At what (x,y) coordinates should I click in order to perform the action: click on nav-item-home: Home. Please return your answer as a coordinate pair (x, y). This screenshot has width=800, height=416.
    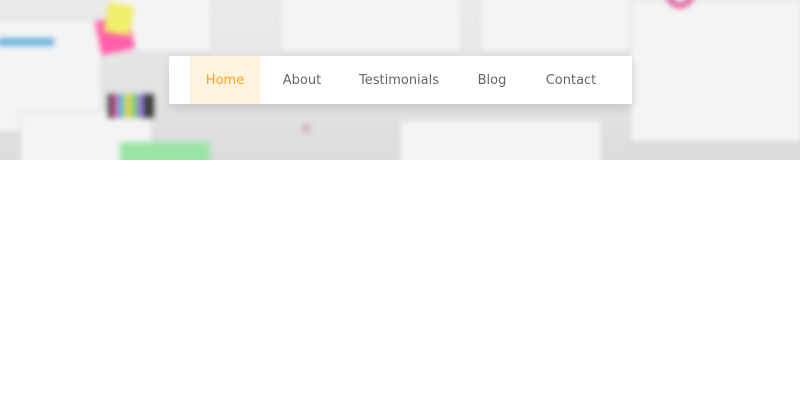
    Looking at the image, I should click on (225, 80).